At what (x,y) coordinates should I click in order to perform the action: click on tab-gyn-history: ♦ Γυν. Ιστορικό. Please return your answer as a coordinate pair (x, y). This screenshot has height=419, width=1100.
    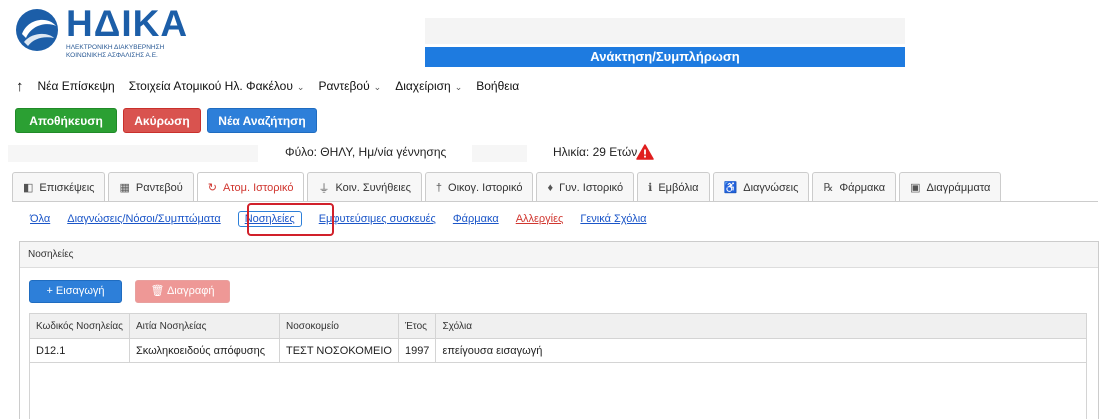
    Looking at the image, I should click on (585, 187).